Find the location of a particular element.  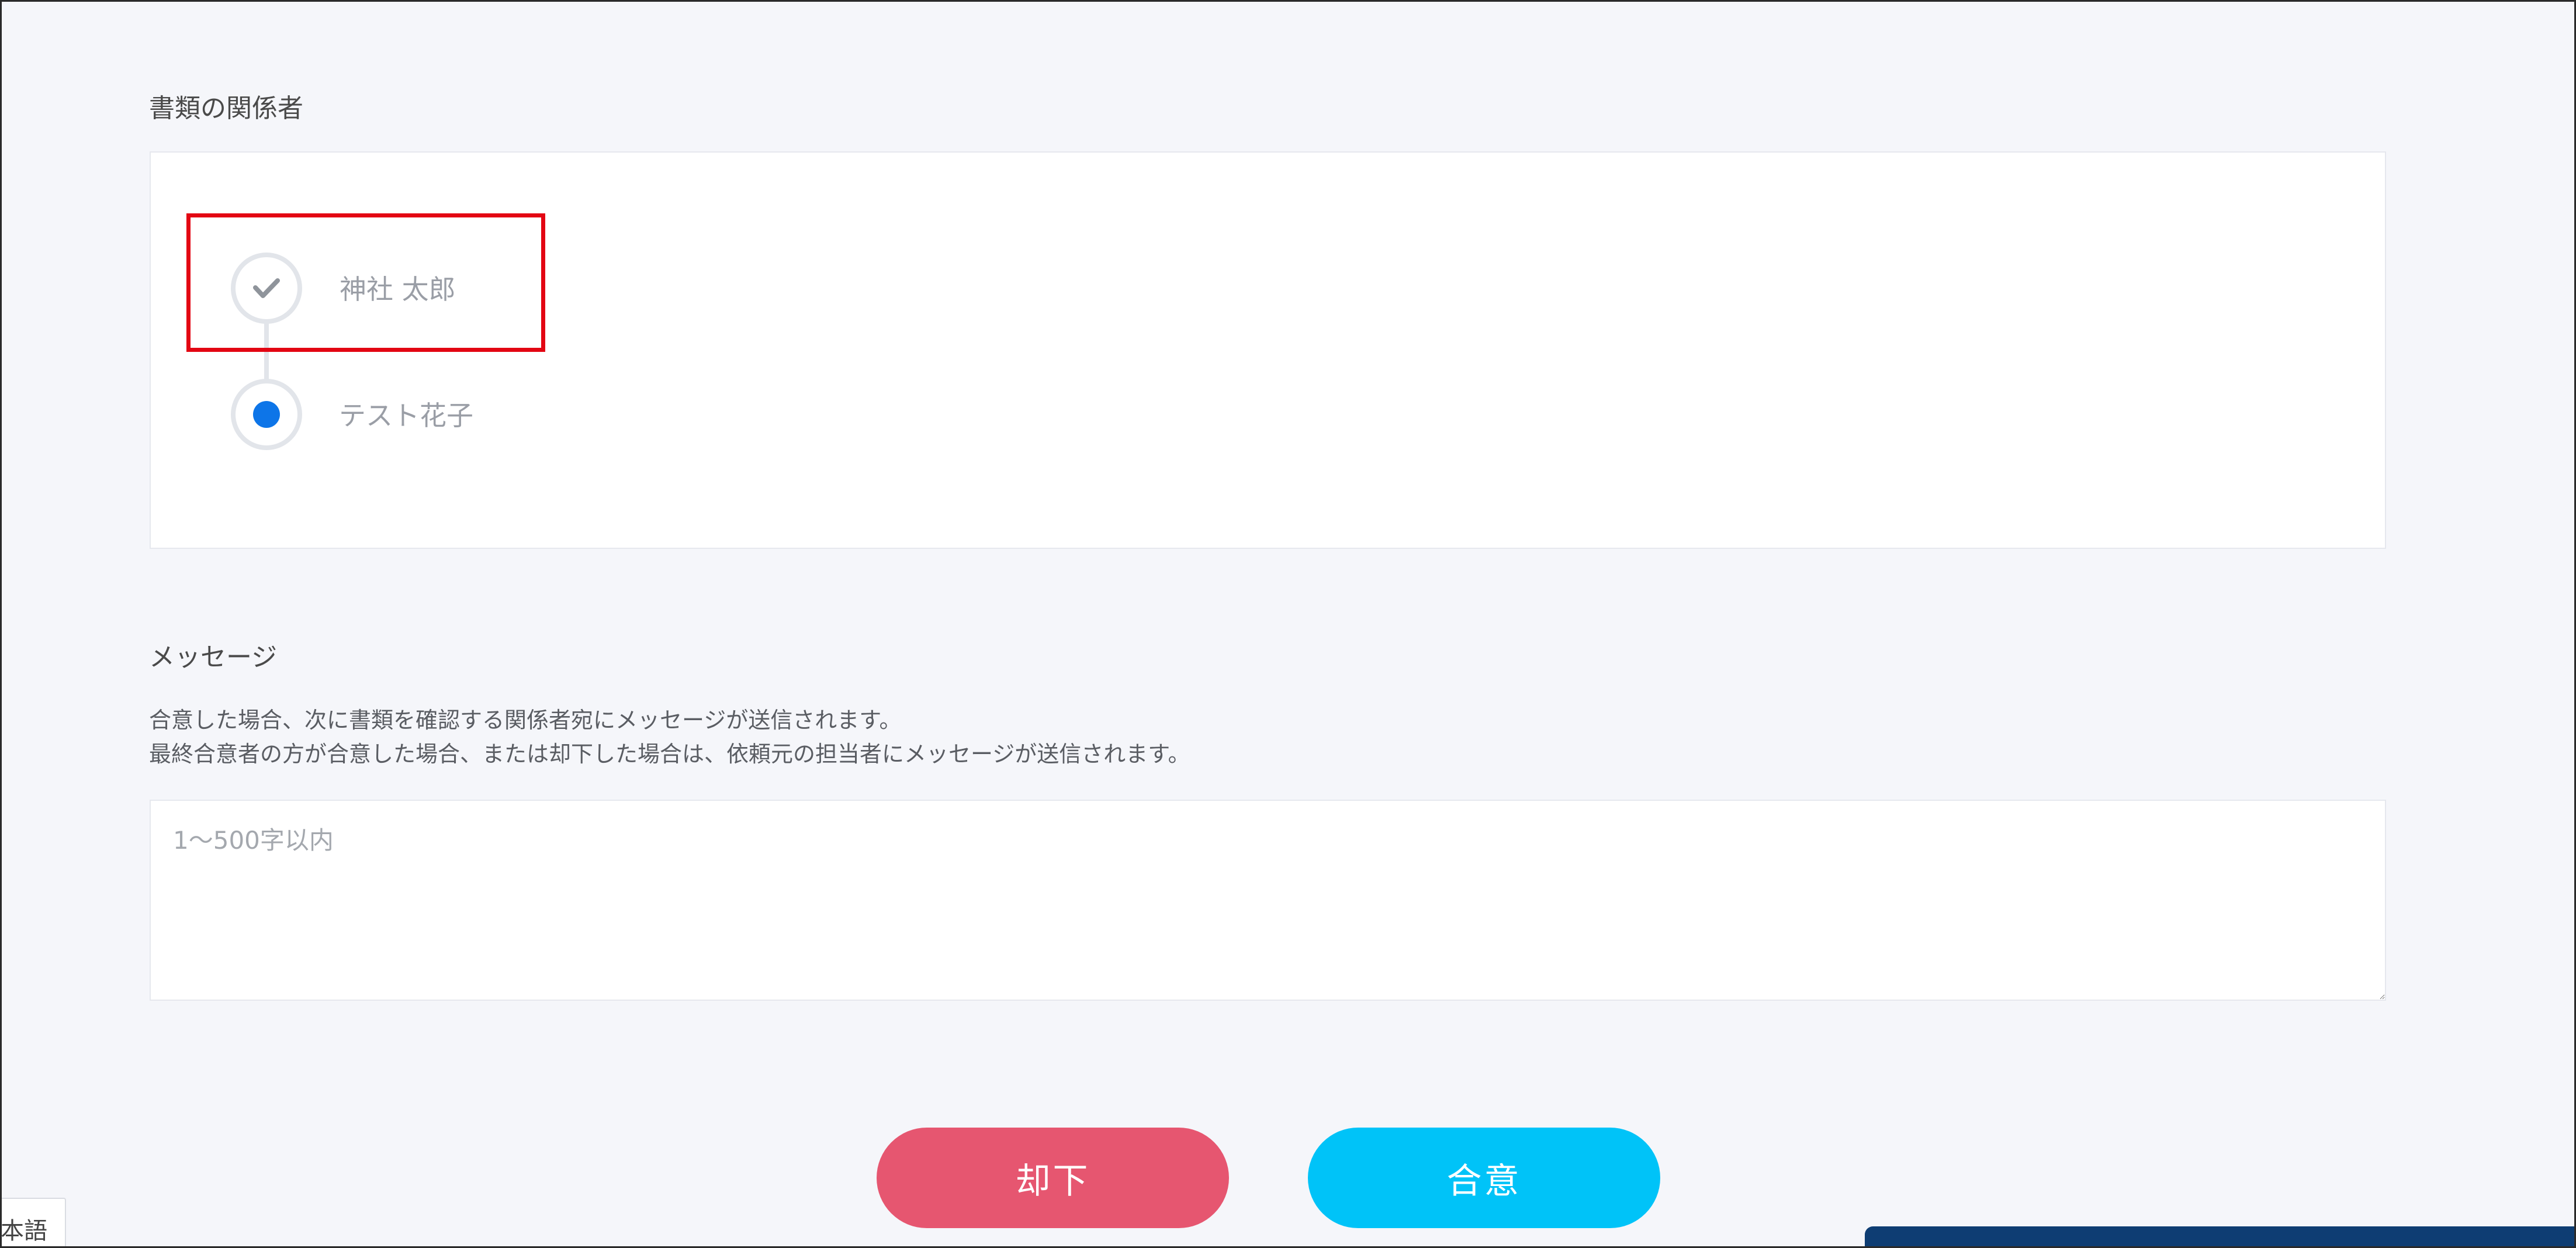

message-input is located at coordinates (1268, 900).